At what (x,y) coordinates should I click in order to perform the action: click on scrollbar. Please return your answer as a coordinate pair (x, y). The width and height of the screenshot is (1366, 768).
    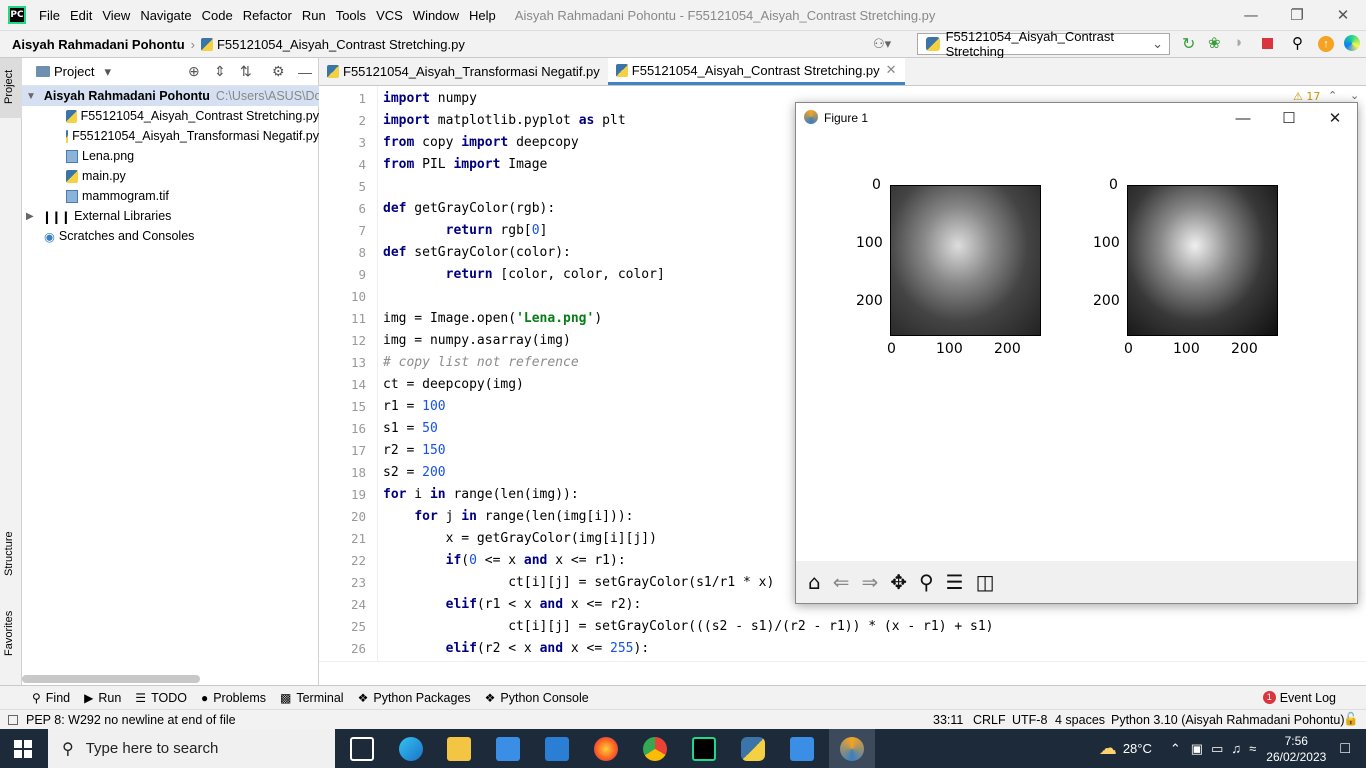
    Looking at the image, I should click on (111, 679).